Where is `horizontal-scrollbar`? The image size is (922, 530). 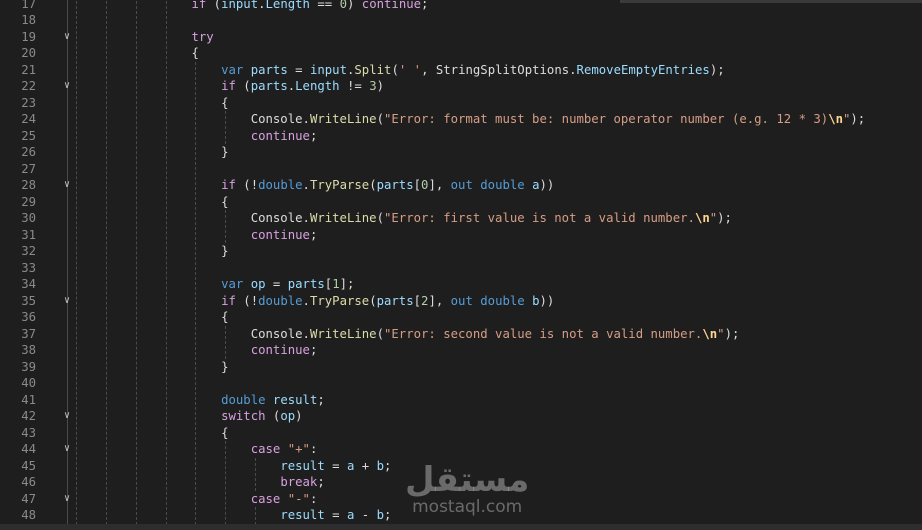 horizontal-scrollbar is located at coordinates (461, 527).